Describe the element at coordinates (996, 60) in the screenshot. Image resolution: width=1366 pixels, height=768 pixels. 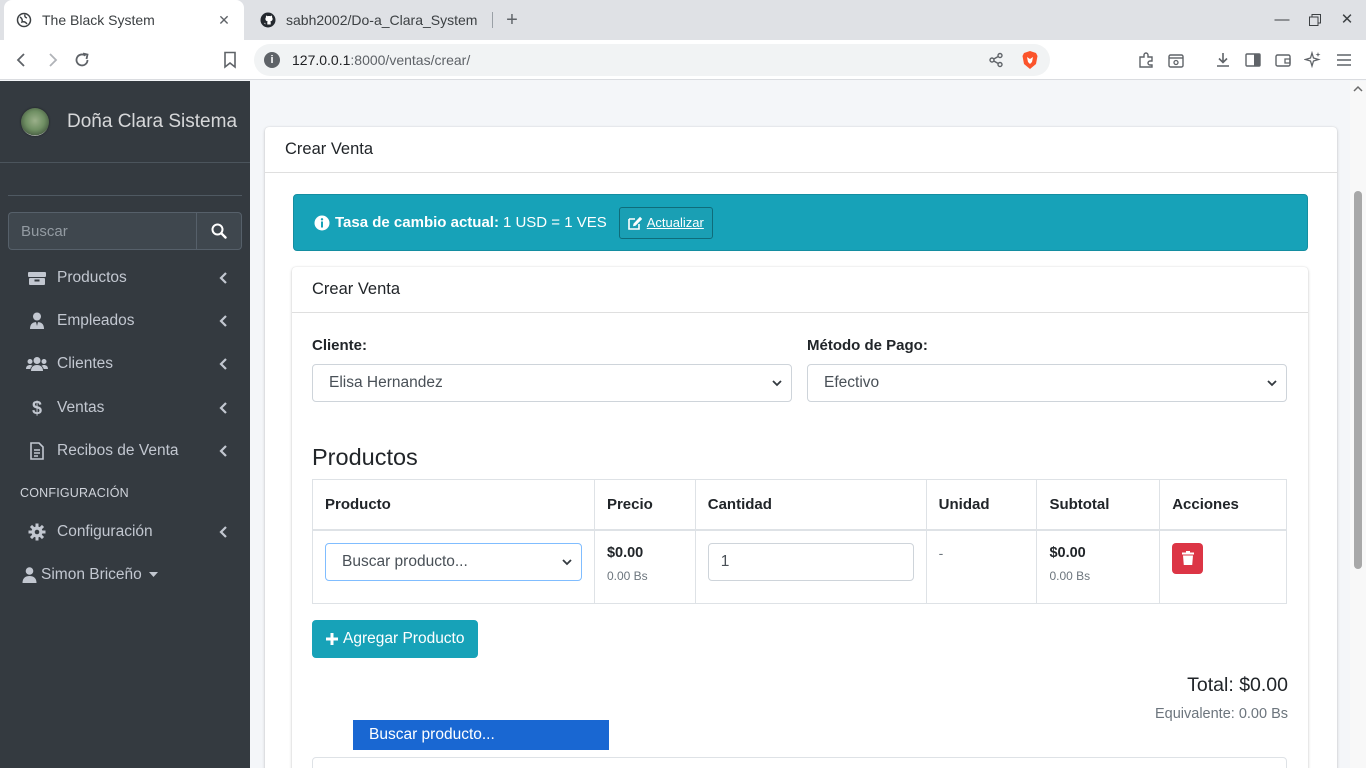
I see `share-icon` at that location.